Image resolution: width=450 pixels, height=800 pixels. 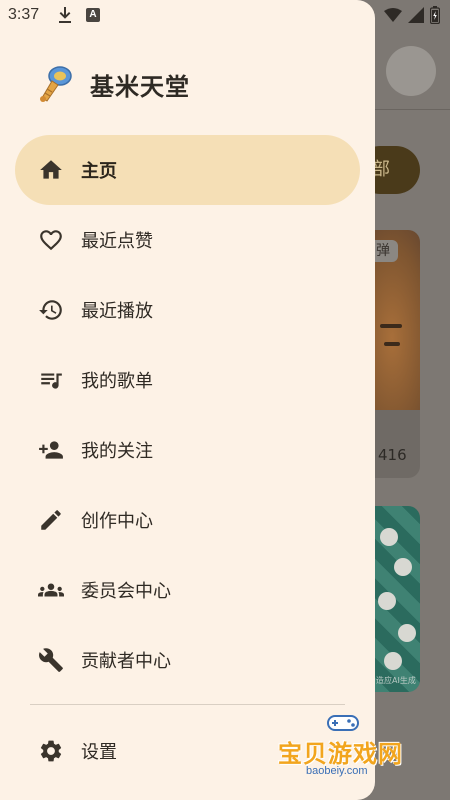 I want to click on status-time: 3:37, so click(x=24, y=14).